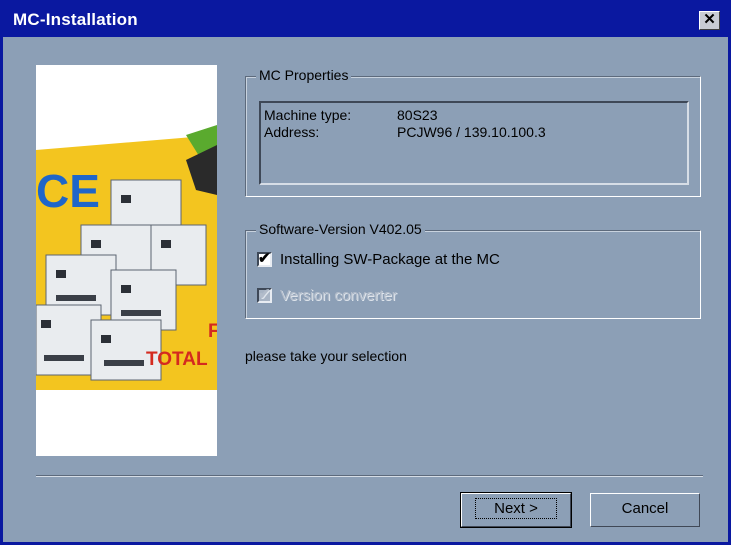 This screenshot has height=545, width=731. I want to click on next-button: Next >, so click(516, 510).